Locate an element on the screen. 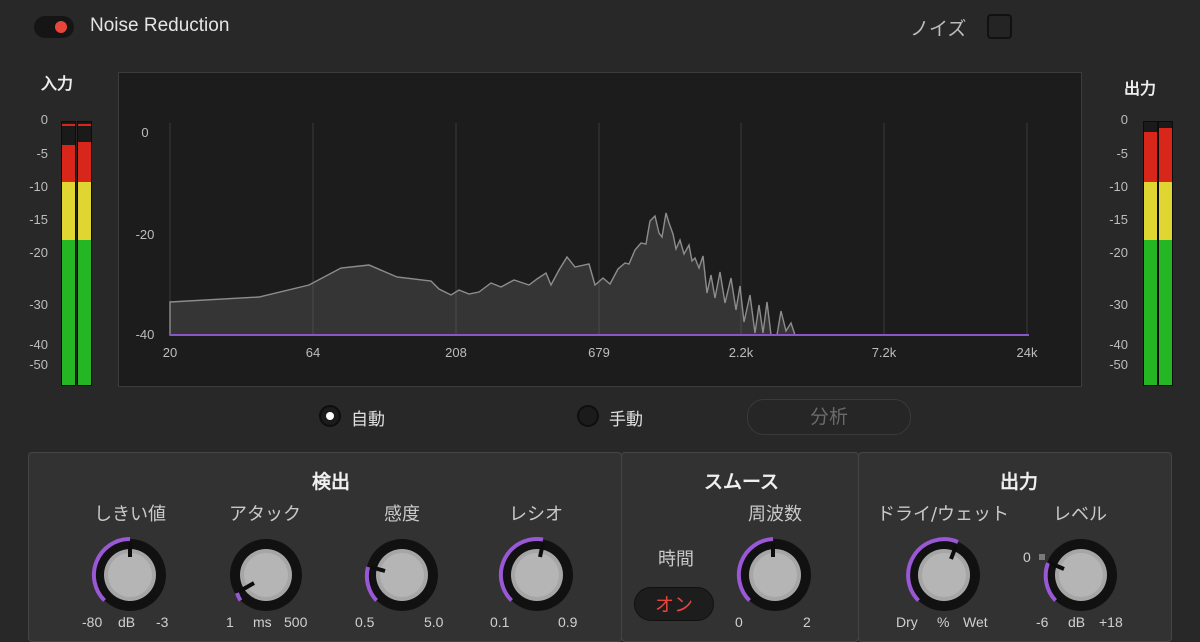 The width and height of the screenshot is (1200, 642). analyze-button: 分析 is located at coordinates (829, 417).